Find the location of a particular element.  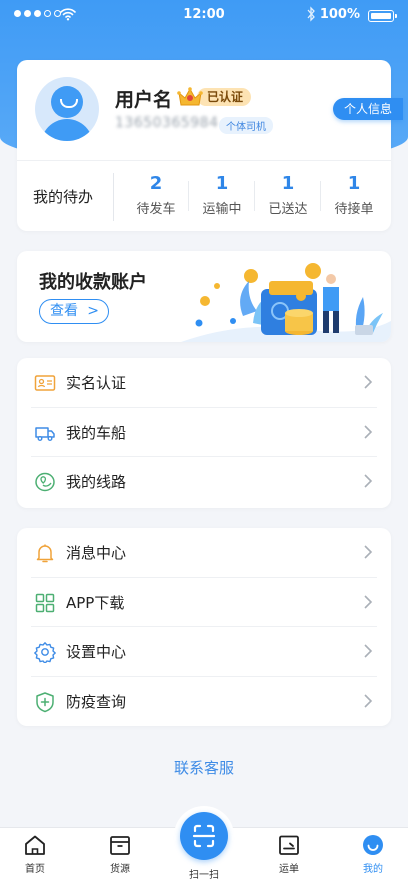

todo-item-label: 待接单 is located at coordinates (354, 209).